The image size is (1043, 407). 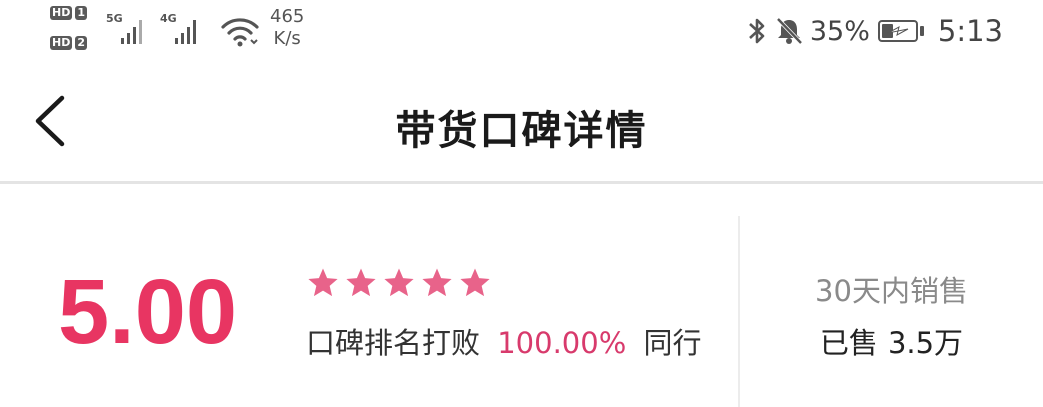 What do you see at coordinates (393, 343) in the screenshot?
I see `rank-prefix: 口碑排名打败` at bounding box center [393, 343].